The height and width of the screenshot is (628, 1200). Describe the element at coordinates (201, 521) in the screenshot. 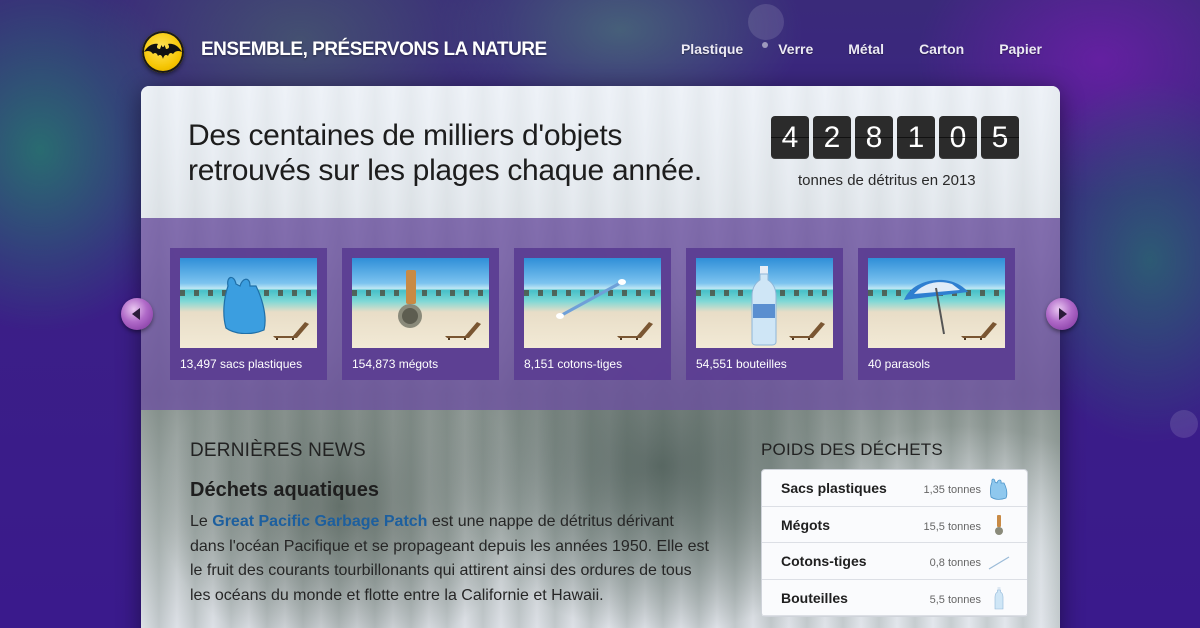

I see `news-body-prefix: Le` at that location.